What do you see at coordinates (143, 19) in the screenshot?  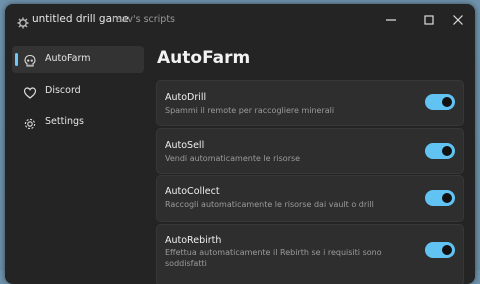 I see `window-subtitle: reav's scripts` at bounding box center [143, 19].